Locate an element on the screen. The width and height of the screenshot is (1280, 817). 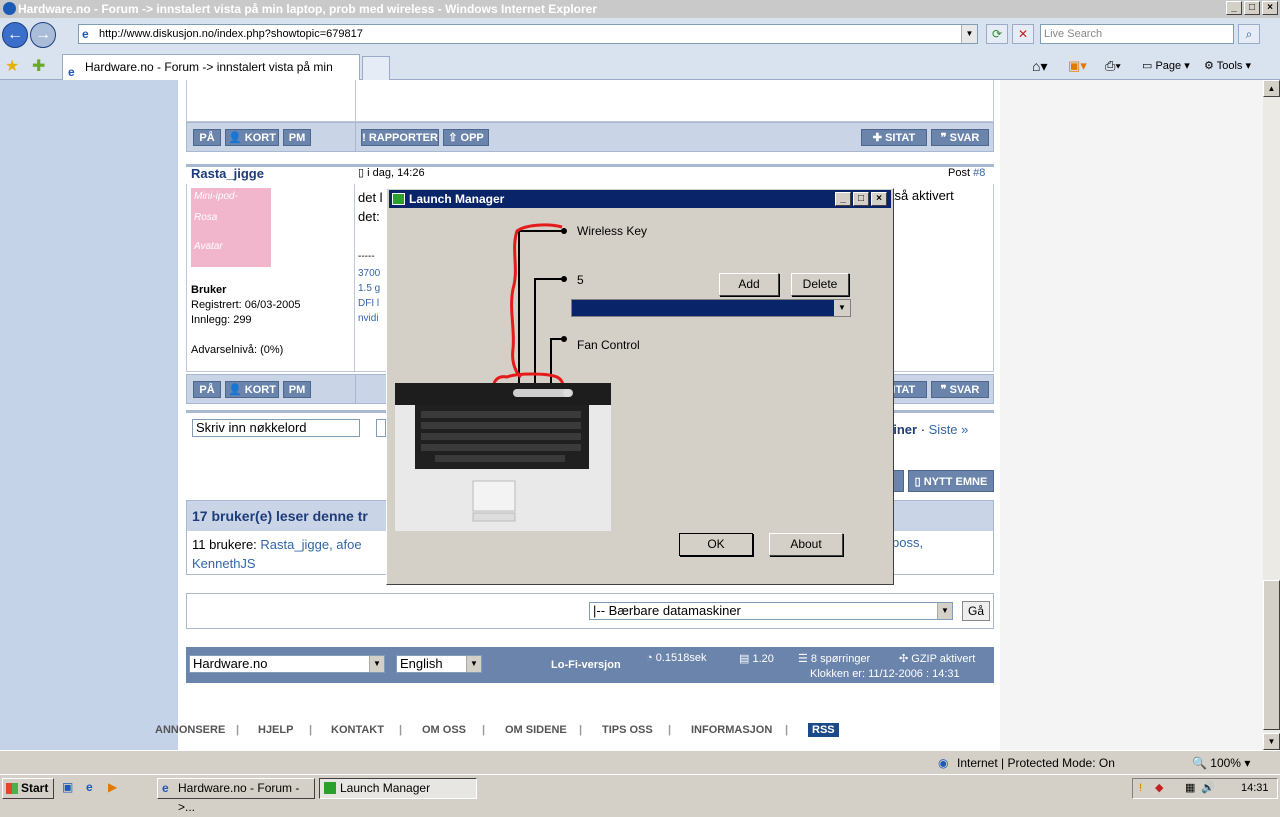
tools-menu: ⚙ Tools ▾ is located at coordinates (1227, 66).